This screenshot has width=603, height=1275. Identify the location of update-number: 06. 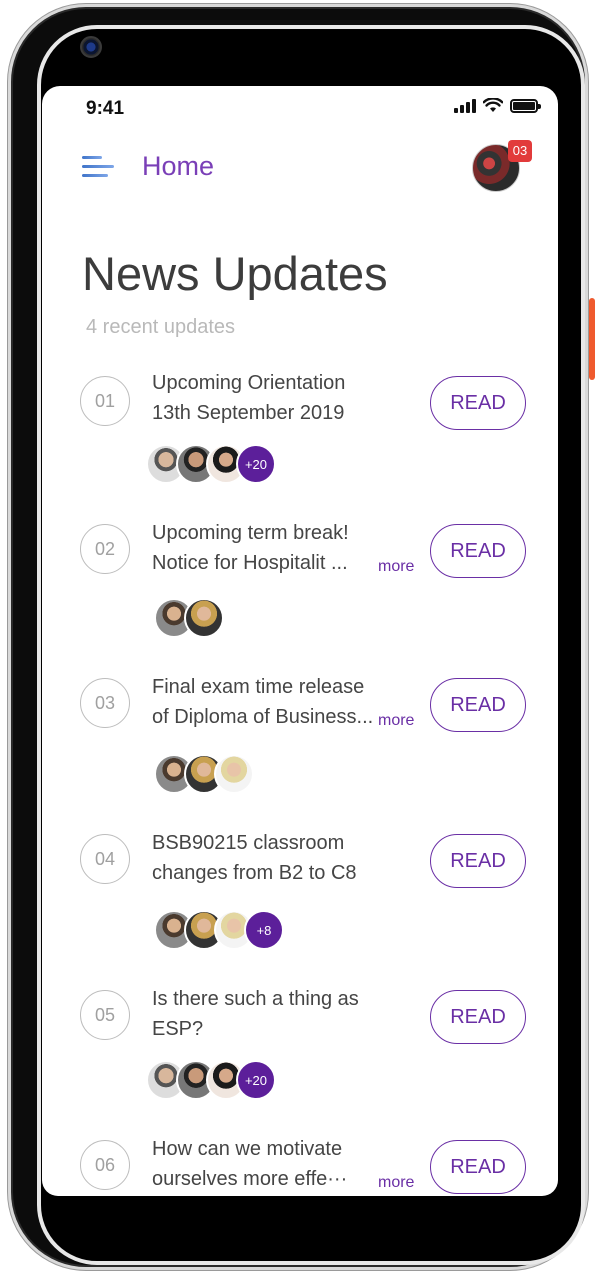
(105, 1165).